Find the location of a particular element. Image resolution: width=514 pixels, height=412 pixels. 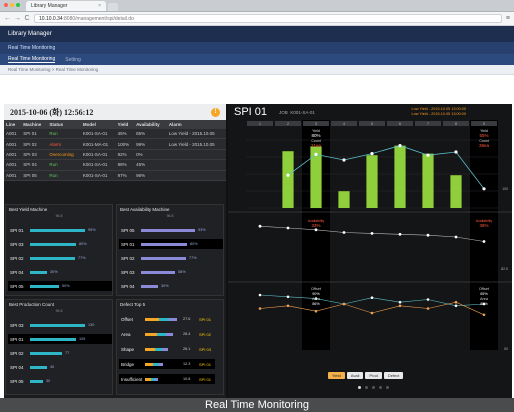

chart-pager: Yield Avail Prod Defect is located at coordinates (366, 375).